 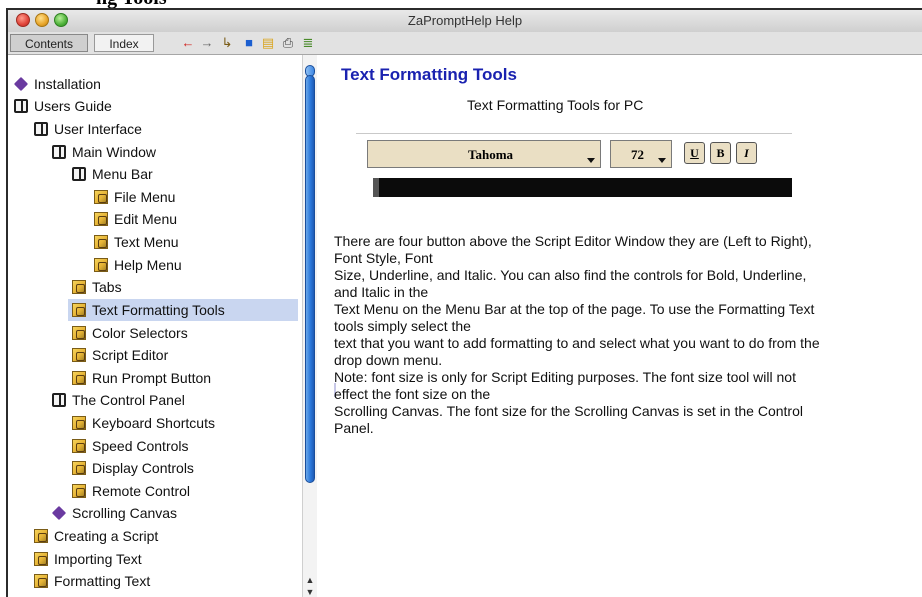 What do you see at coordinates (138, 265) in the screenshot?
I see `tree-item-help-menu: Help Menu` at bounding box center [138, 265].